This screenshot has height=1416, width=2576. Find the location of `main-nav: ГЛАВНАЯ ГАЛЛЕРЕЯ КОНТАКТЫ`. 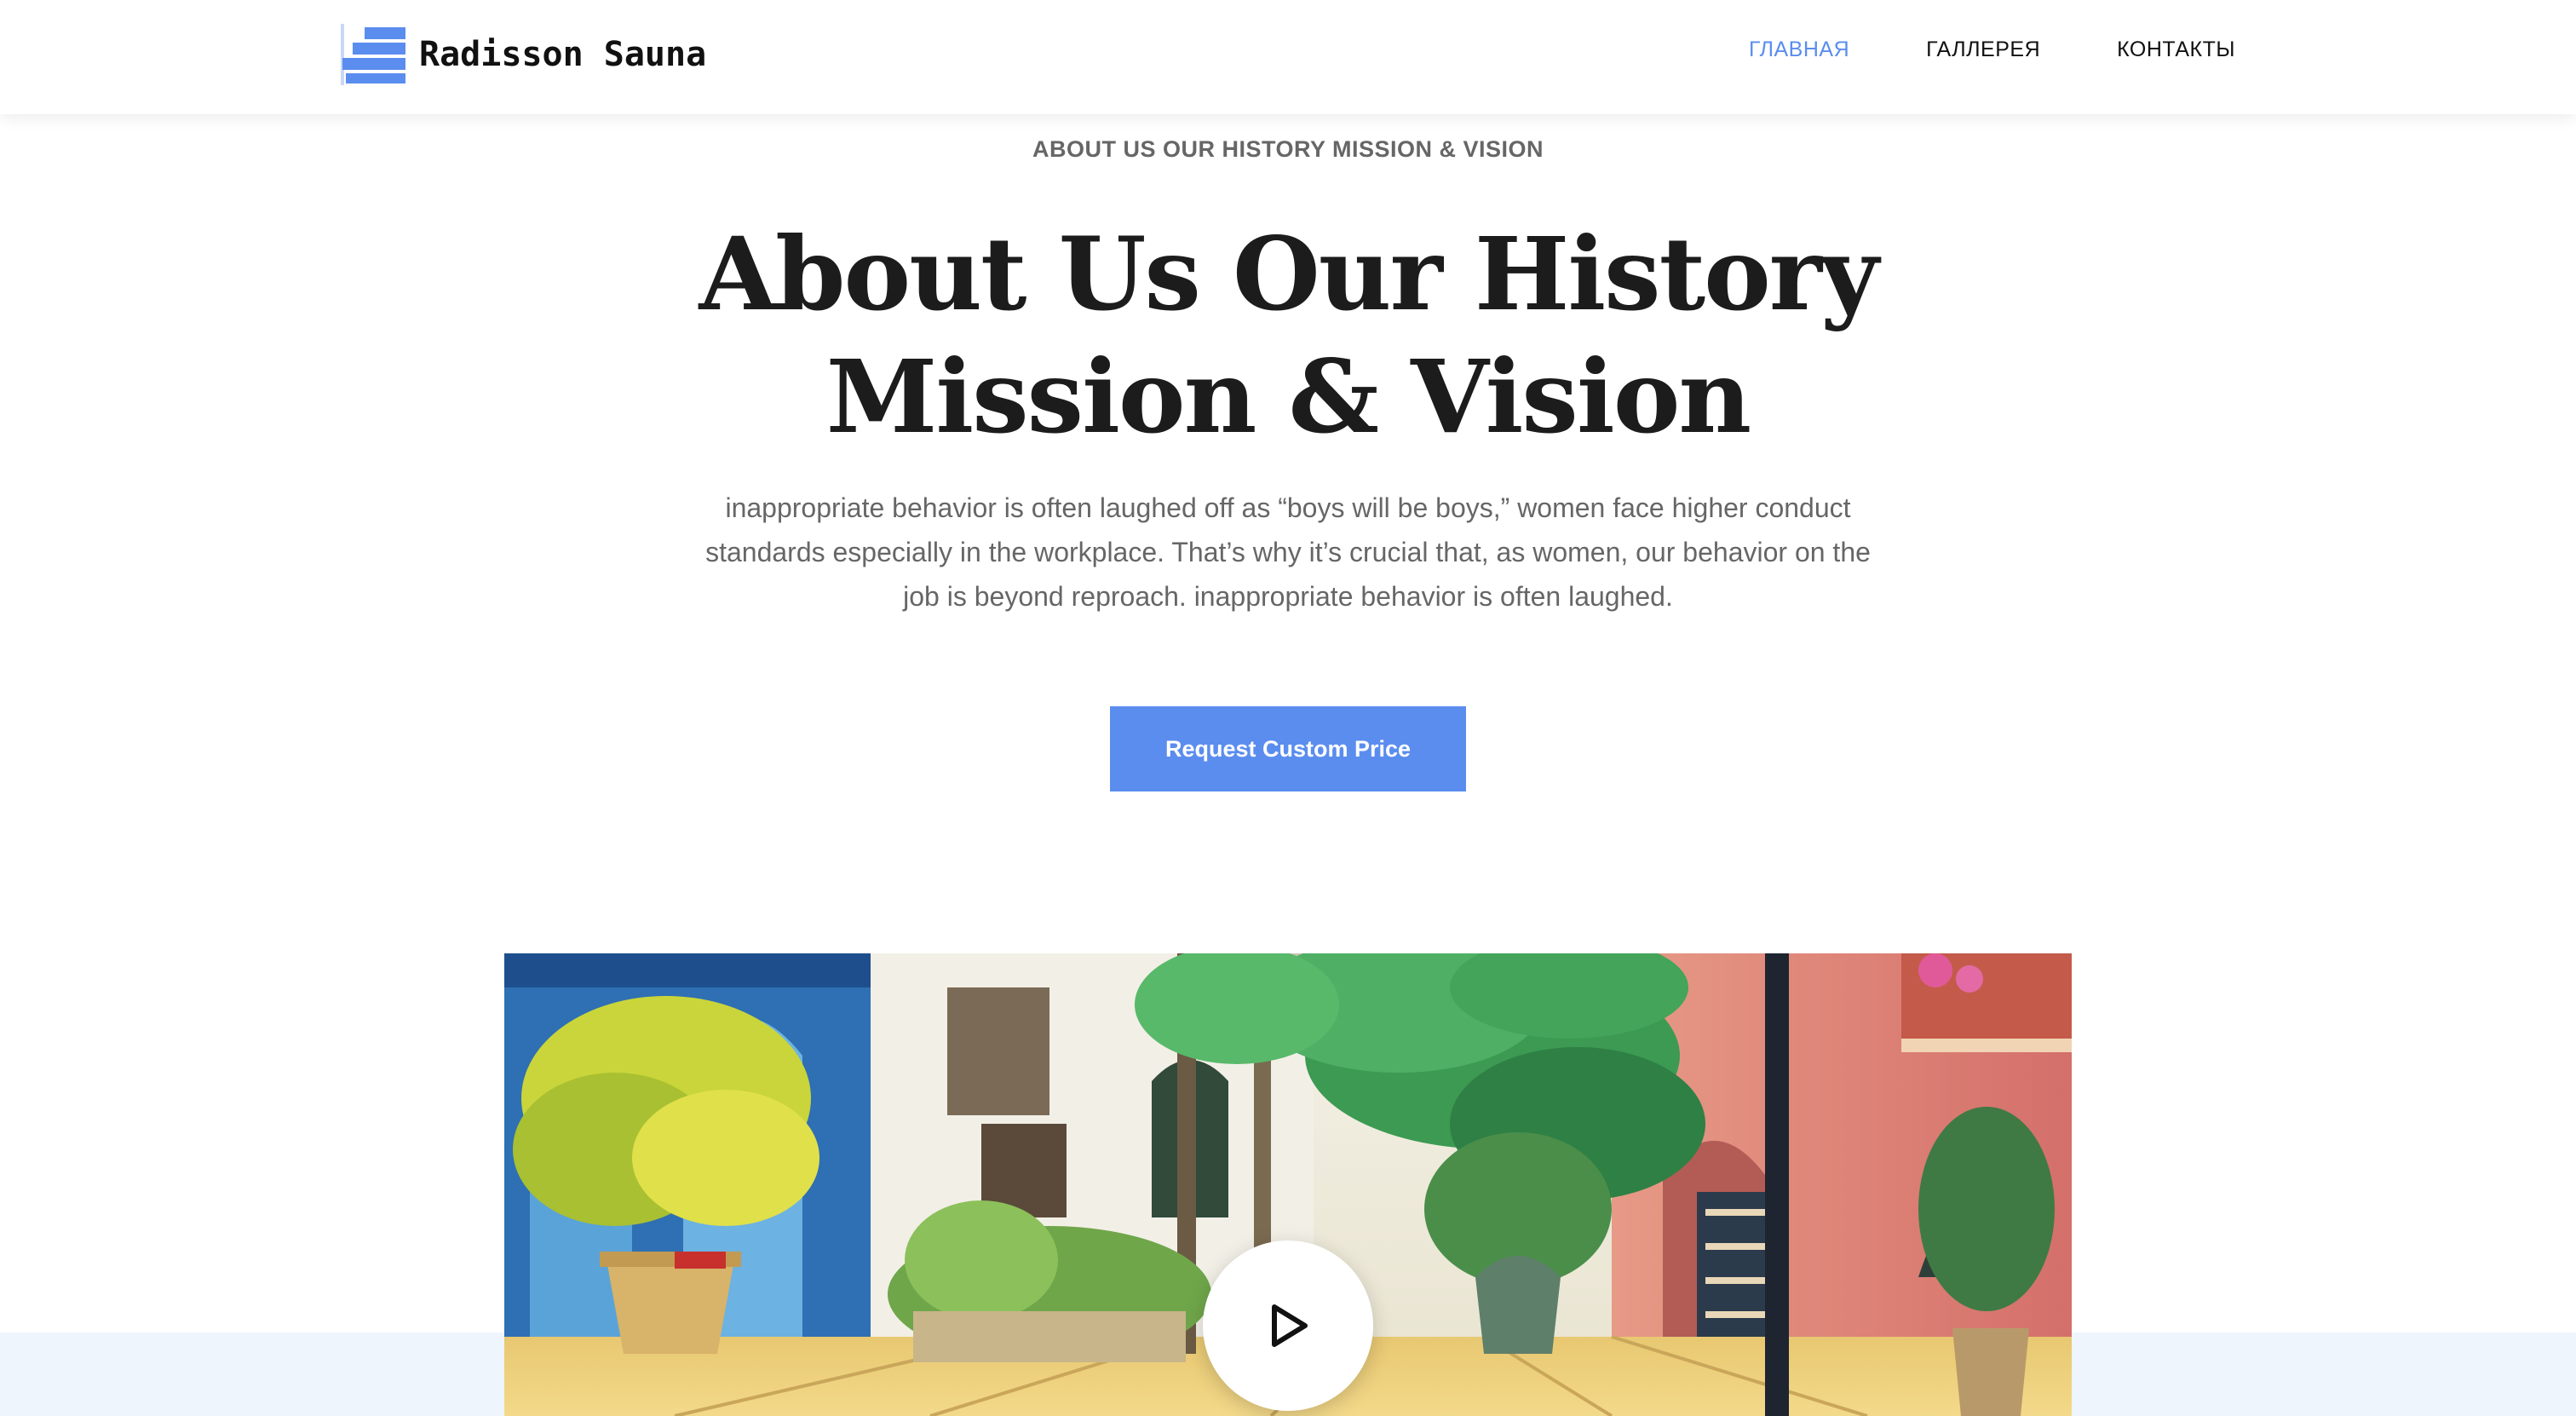

main-nav: ГЛАВНАЯ ГАЛЛЕРЕЯ КОНТАКТЫ is located at coordinates (1992, 49).